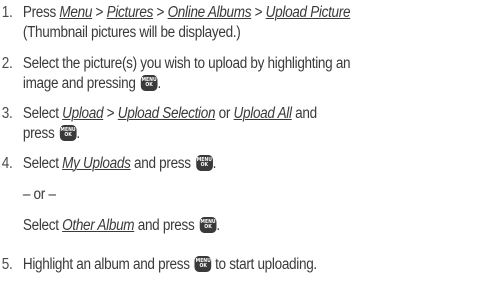 The width and height of the screenshot is (488, 304). I want to click on menu-path-upload-picture: Upload Picture, so click(308, 12).